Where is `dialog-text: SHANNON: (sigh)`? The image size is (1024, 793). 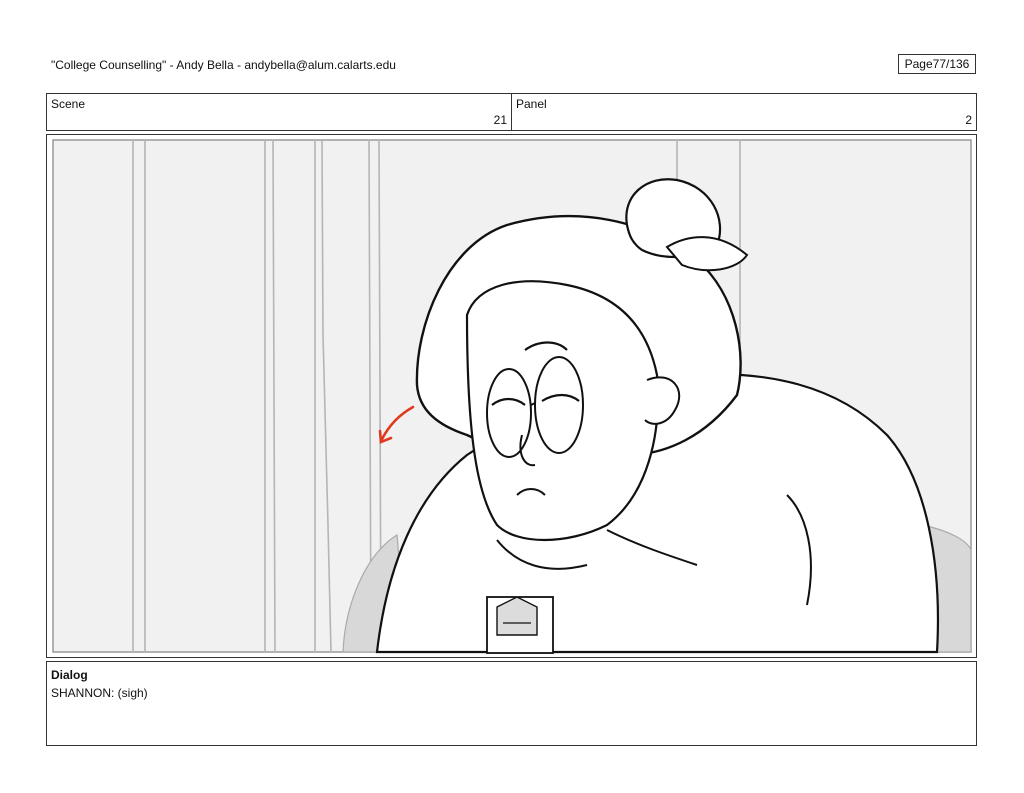
dialog-text: SHANNON: (sigh) is located at coordinates (99, 693).